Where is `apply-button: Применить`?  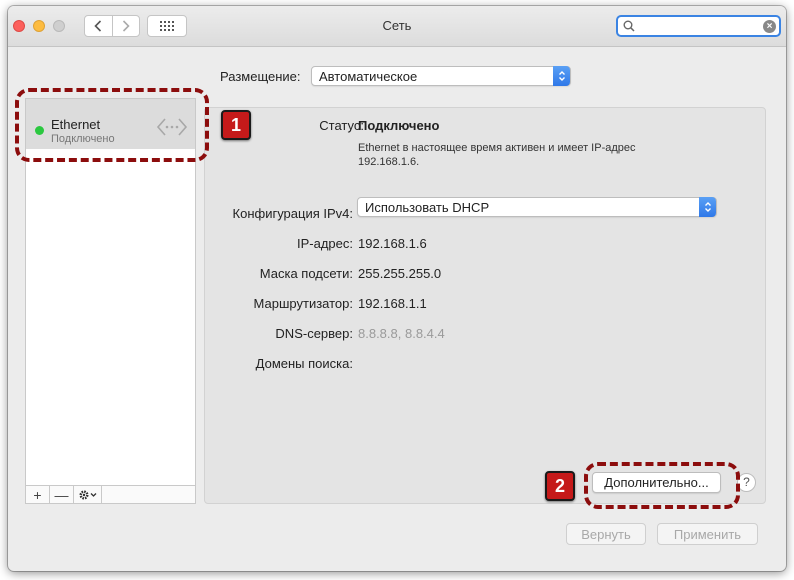
apply-button: Применить is located at coordinates (707, 534).